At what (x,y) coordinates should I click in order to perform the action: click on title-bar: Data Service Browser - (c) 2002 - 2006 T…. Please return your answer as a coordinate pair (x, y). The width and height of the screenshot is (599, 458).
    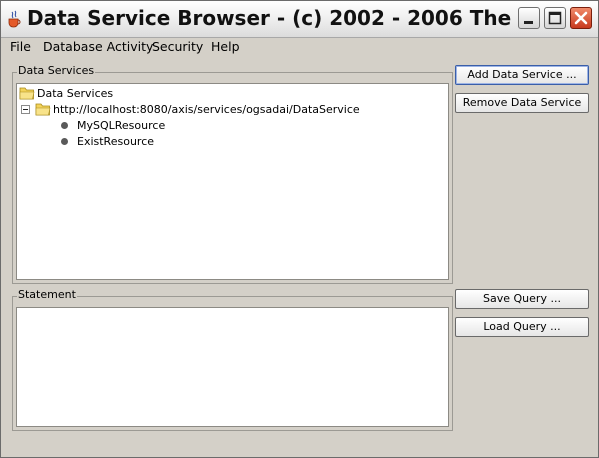
    Looking at the image, I should click on (299, 19).